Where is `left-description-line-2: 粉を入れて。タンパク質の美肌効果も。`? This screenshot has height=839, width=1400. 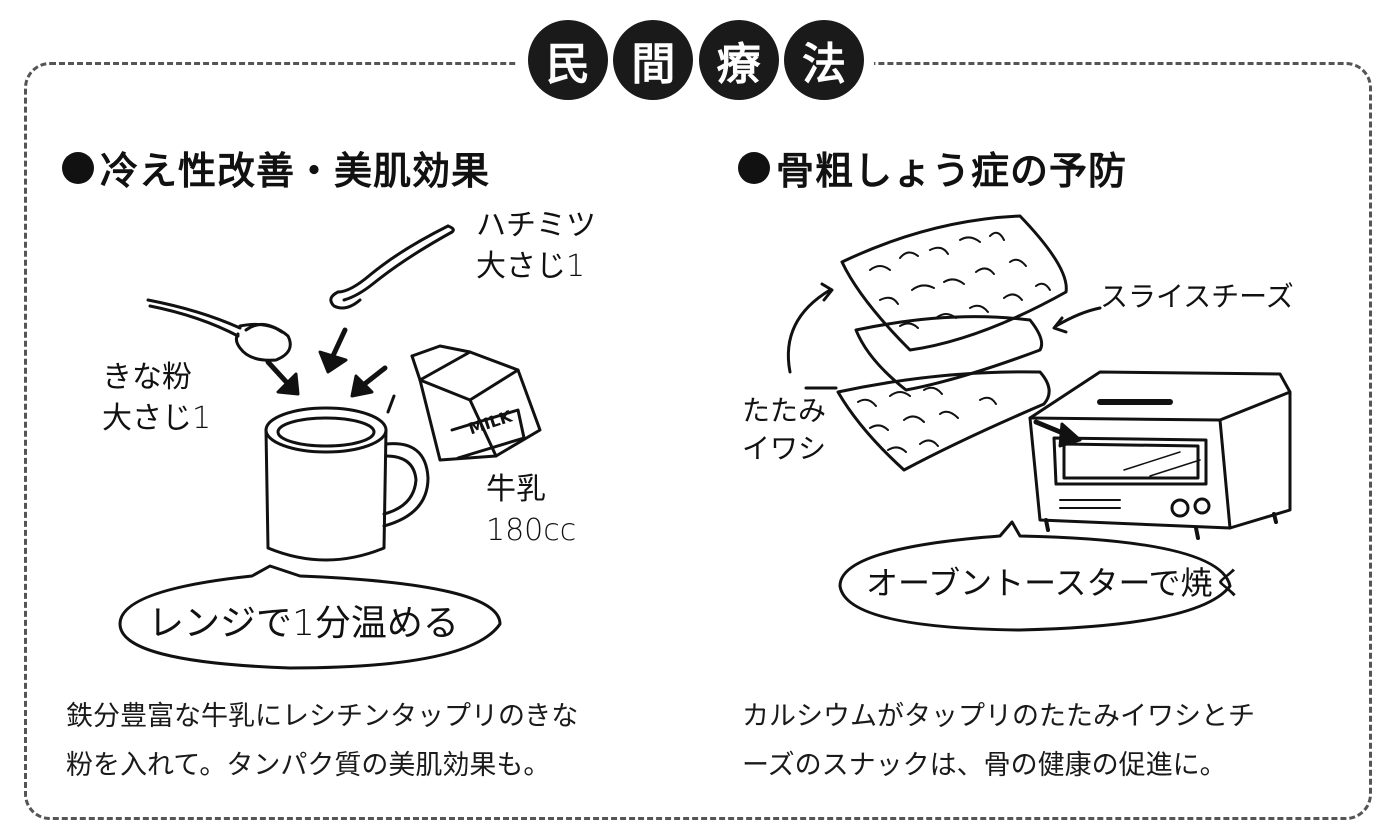 left-description-line-2: 粉を入れて。タンパク質の美肌効果も。 is located at coordinates (308, 765).